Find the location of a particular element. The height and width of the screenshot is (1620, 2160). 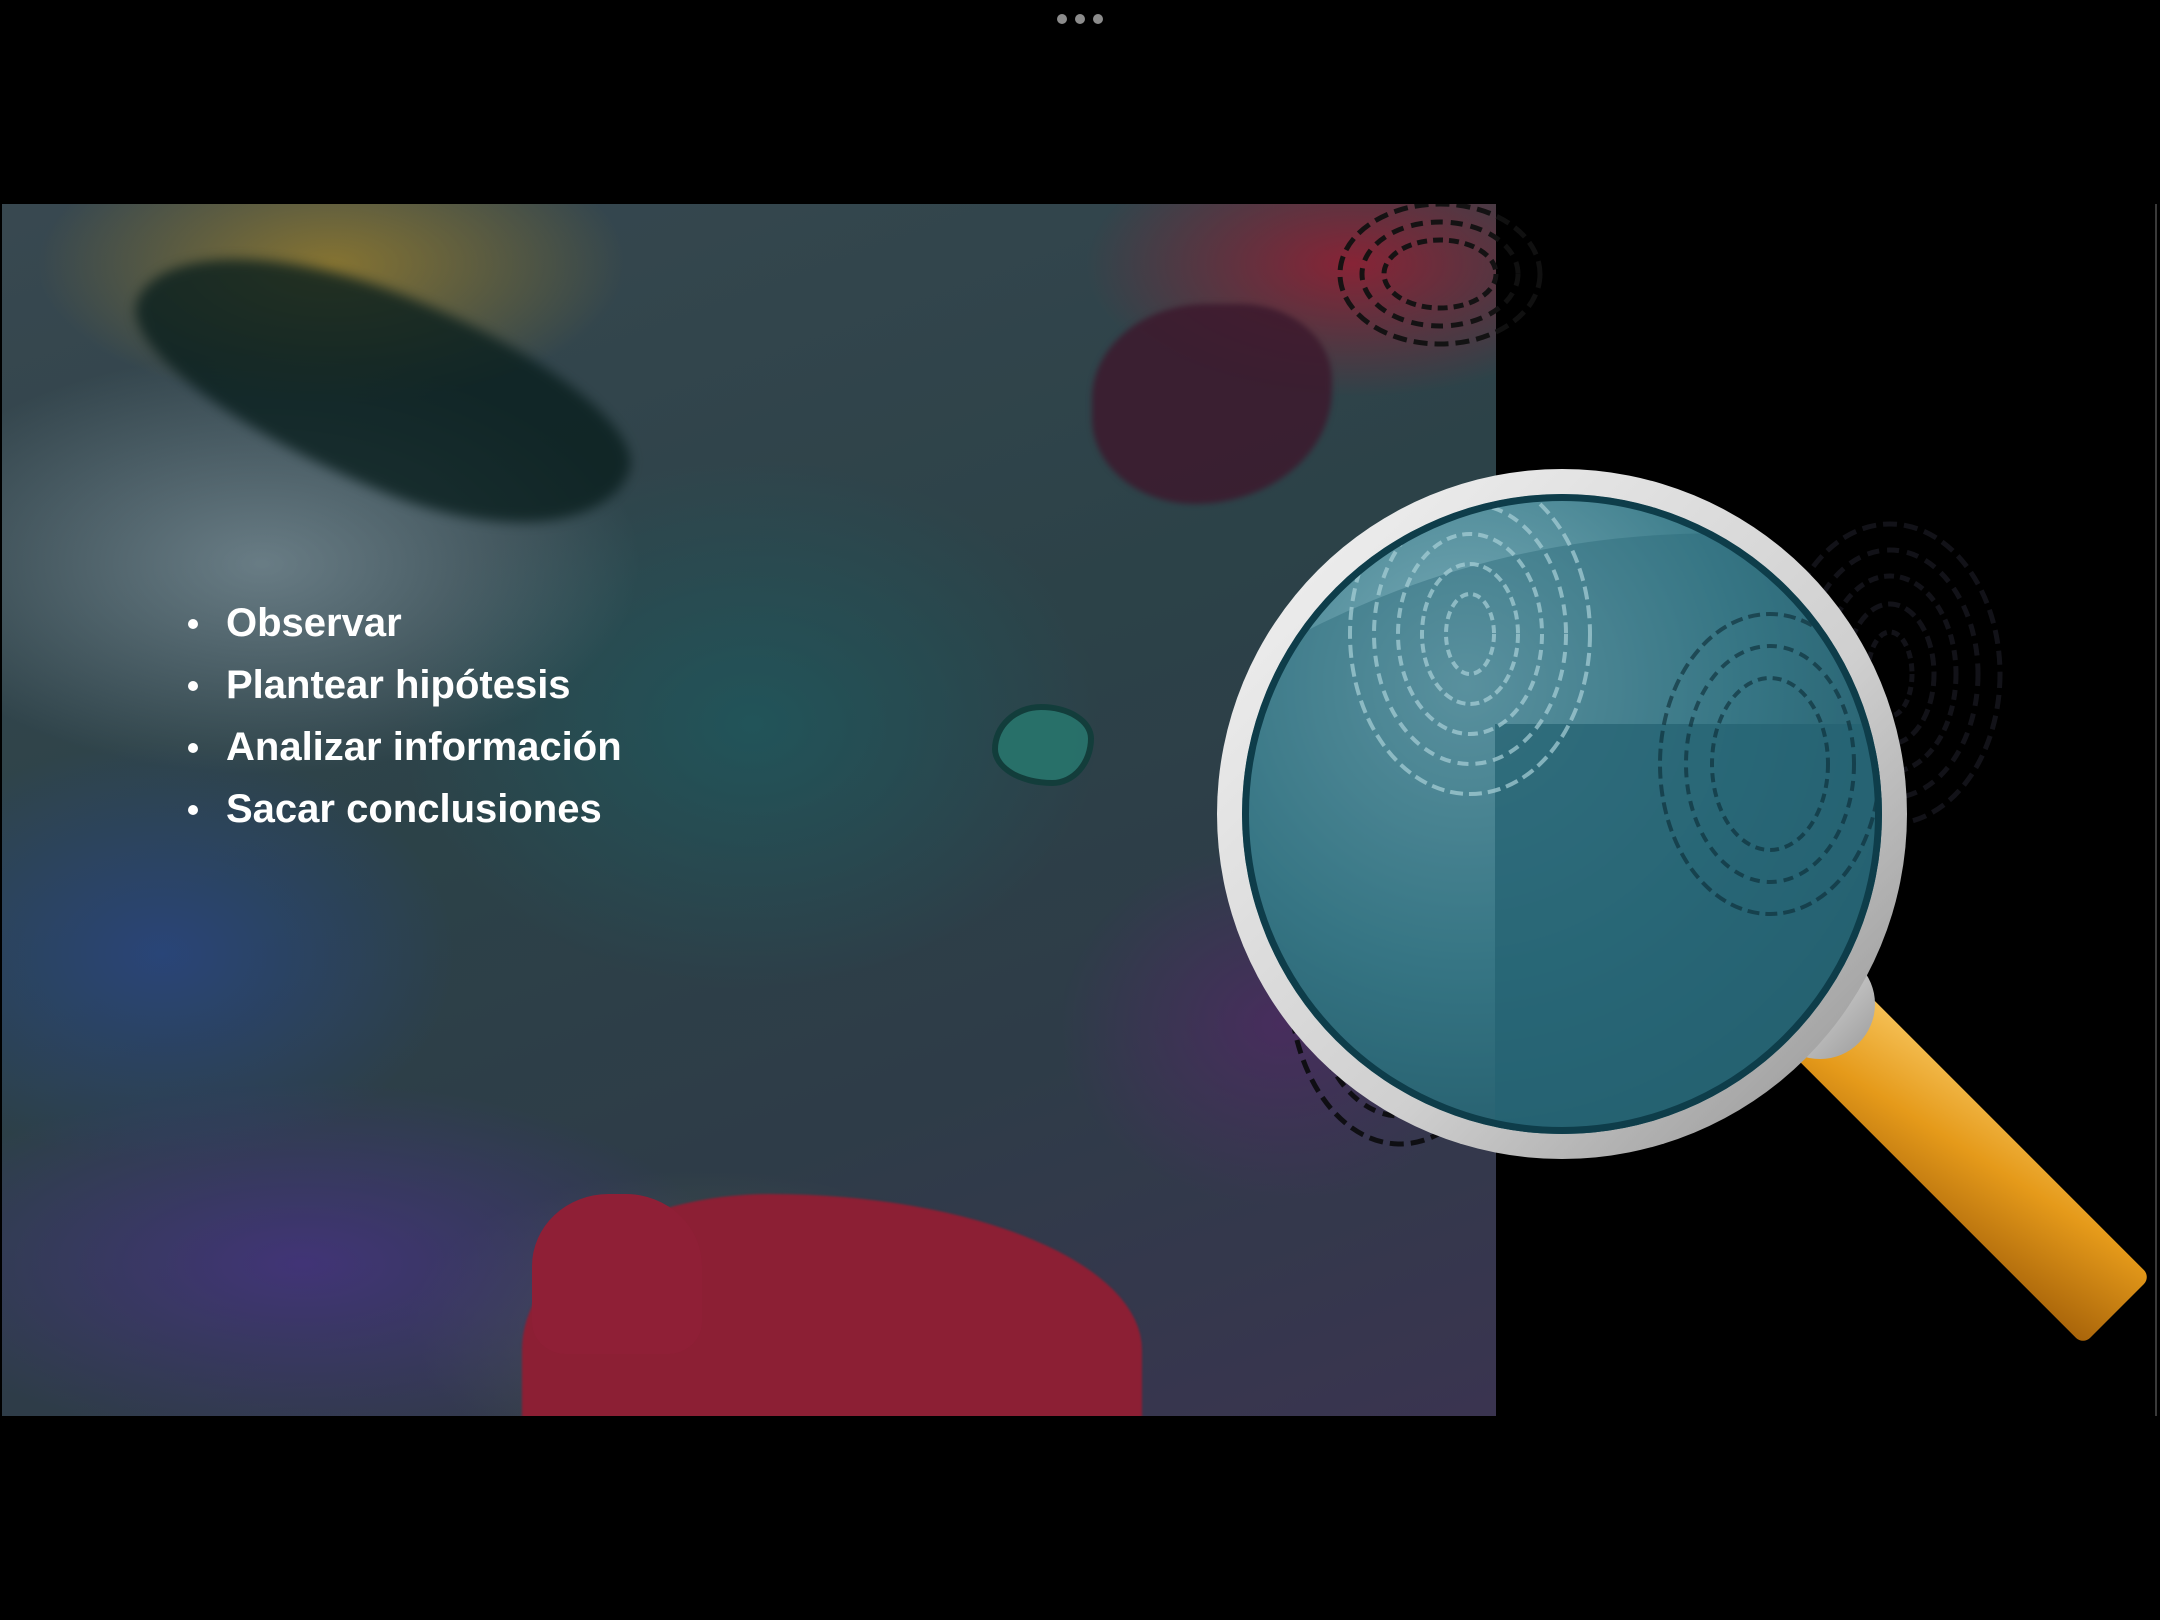

bullet-item: Analizar información is located at coordinates (403, 747).